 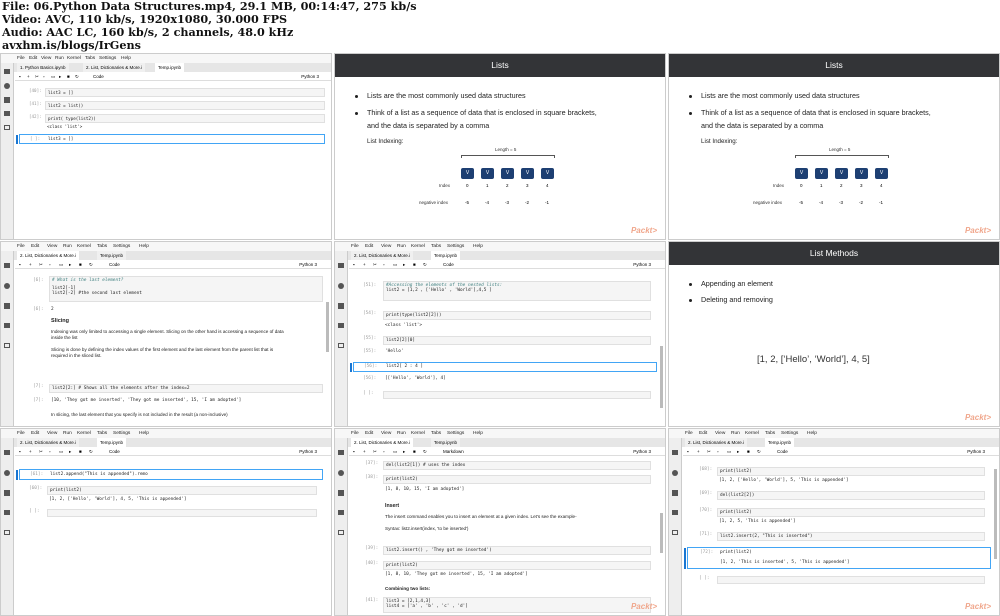 What do you see at coordinates (60, 138) in the screenshot?
I see `code-cell-editing: list3 = []` at bounding box center [60, 138].